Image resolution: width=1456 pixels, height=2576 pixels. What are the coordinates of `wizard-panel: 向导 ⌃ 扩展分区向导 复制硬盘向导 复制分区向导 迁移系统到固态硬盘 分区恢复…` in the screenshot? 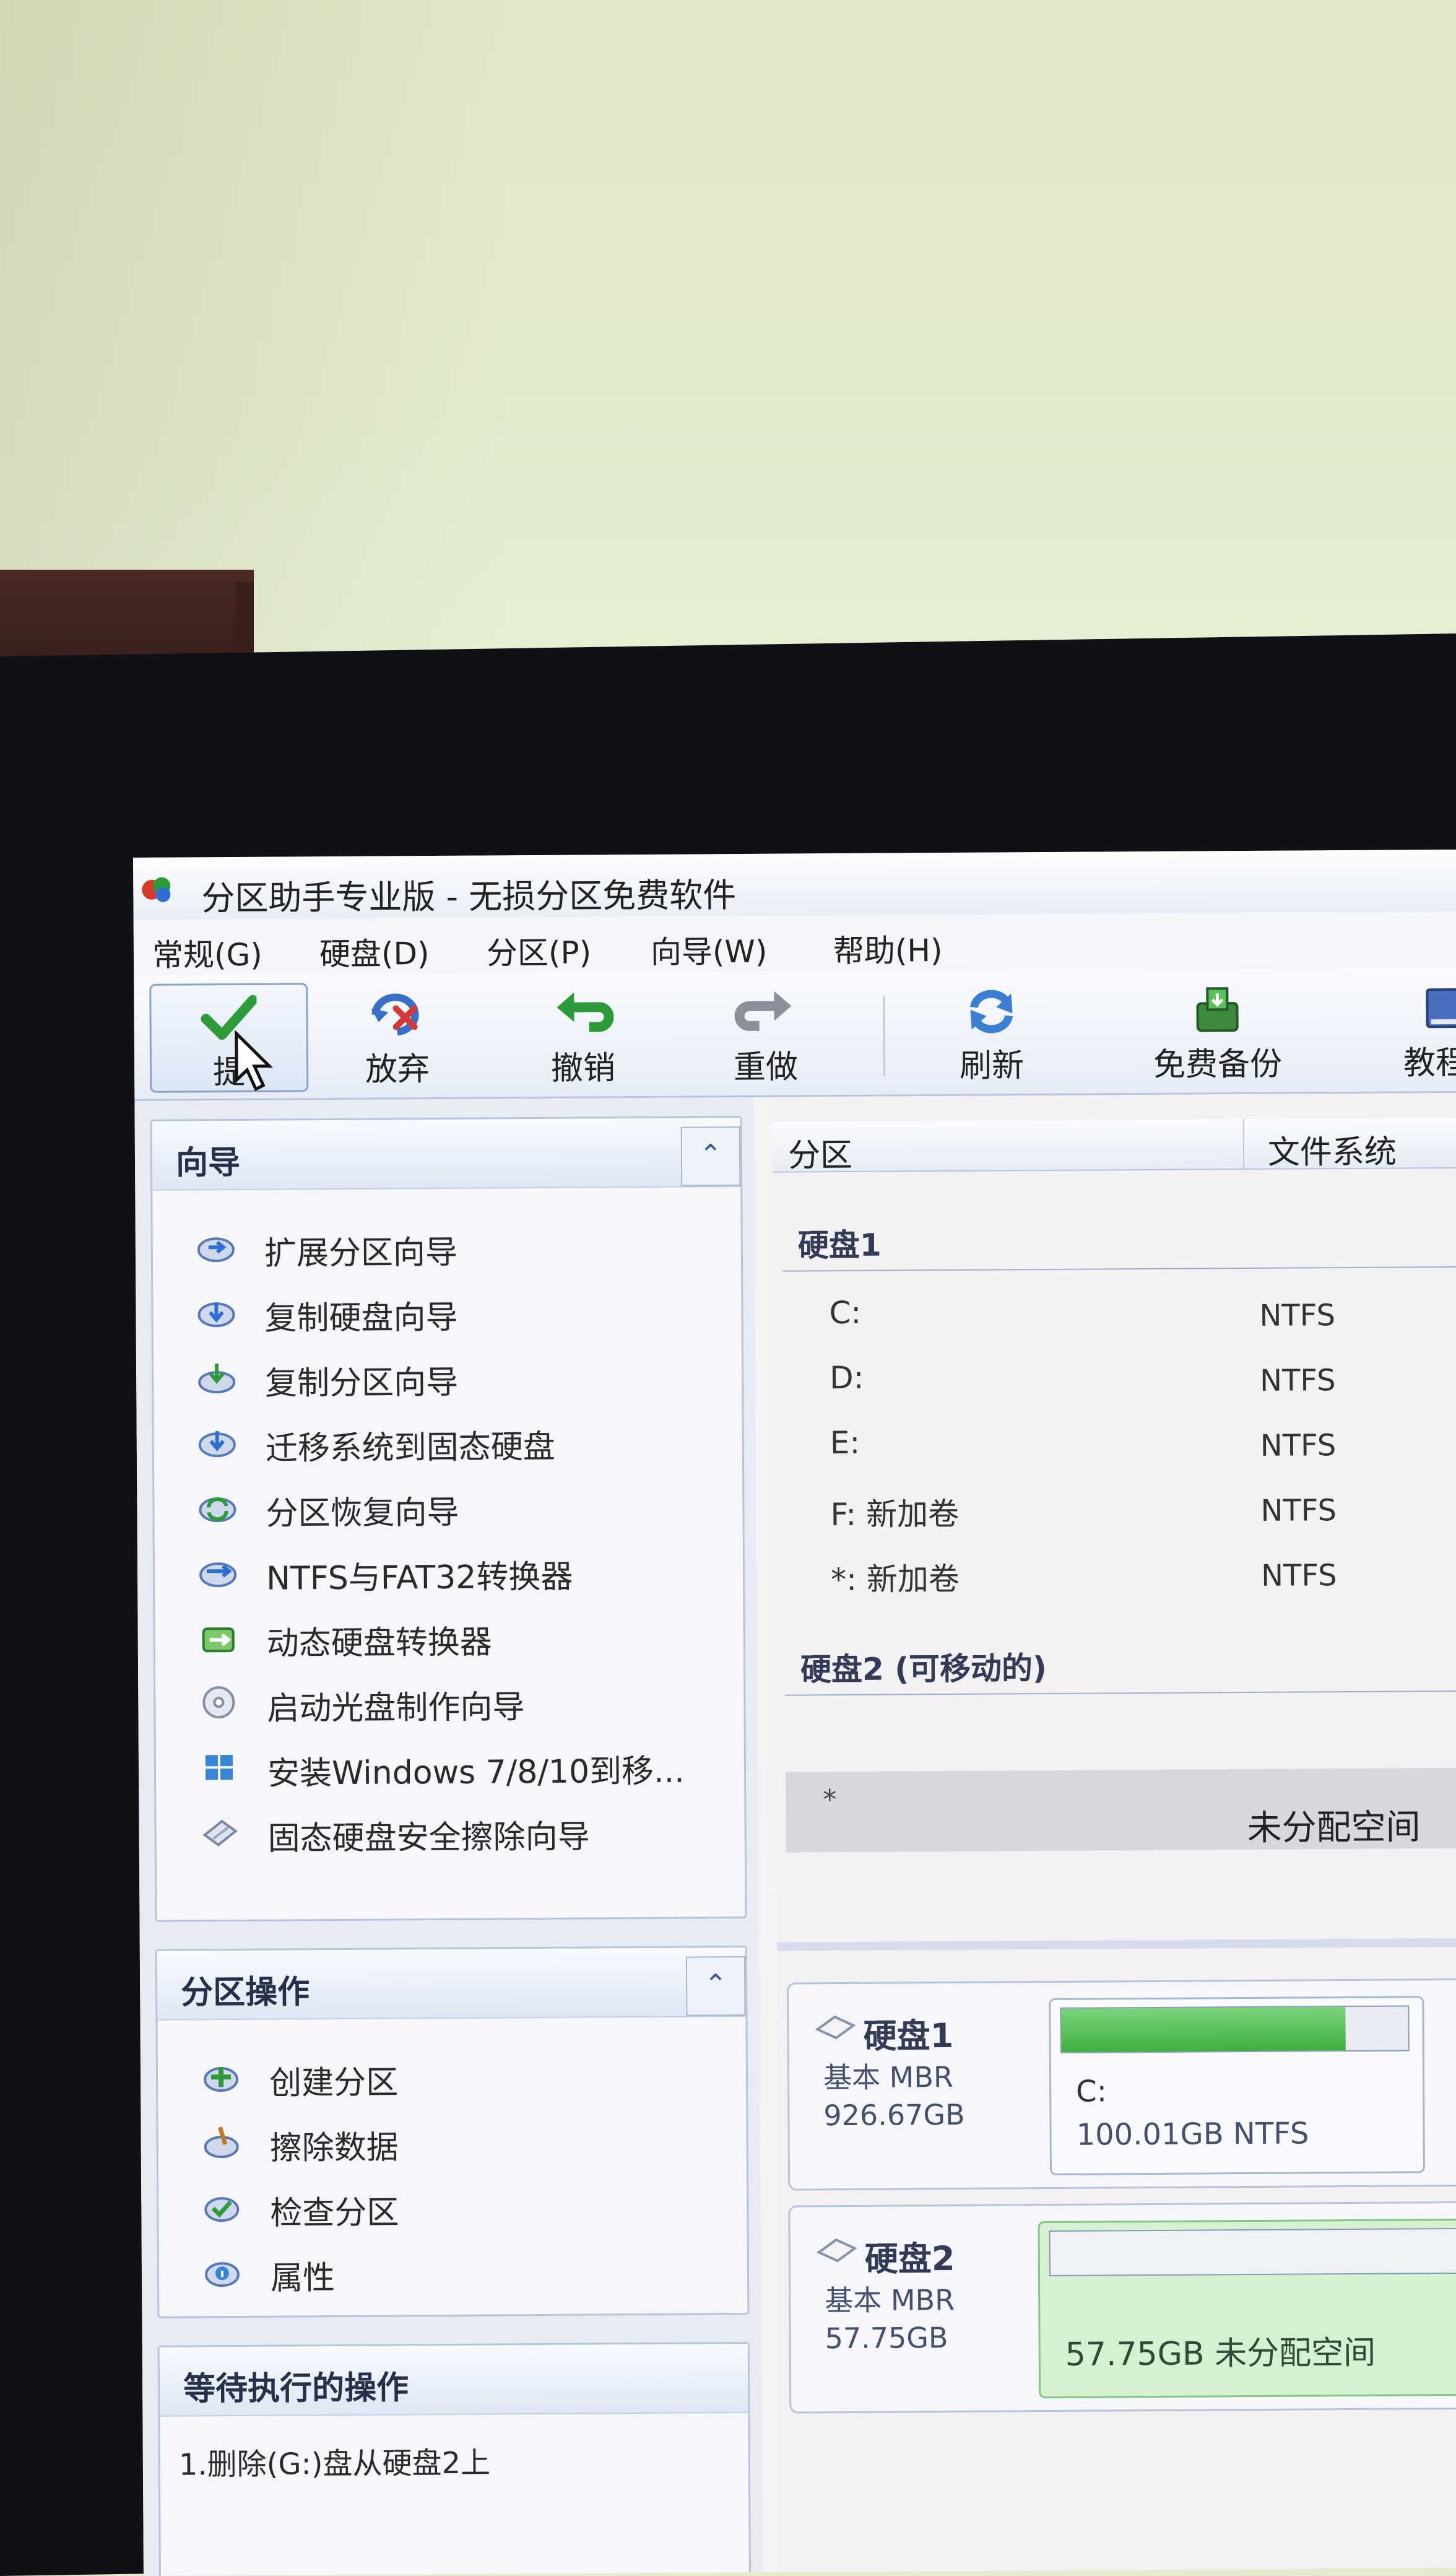 It's located at (448, 1518).